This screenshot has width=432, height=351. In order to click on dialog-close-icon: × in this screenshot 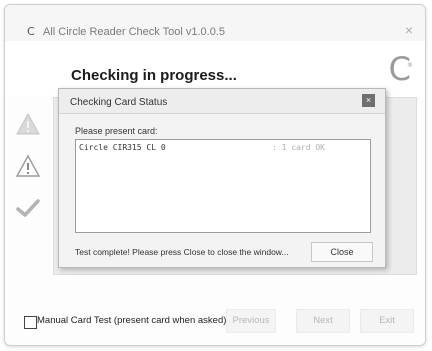, I will do `click(368, 100)`.